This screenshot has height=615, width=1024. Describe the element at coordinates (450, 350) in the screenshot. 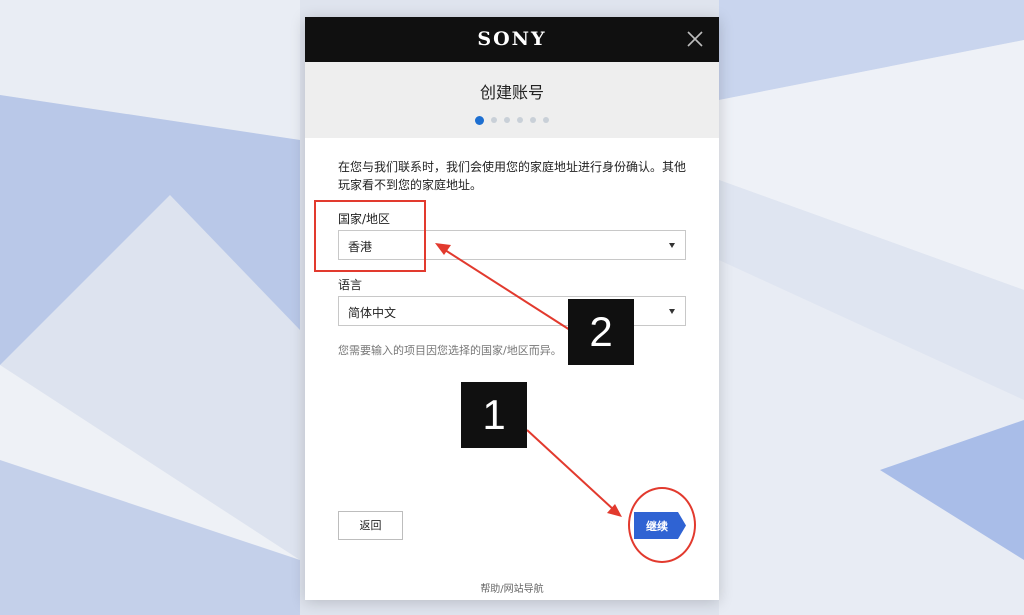

I see `region-hint-text: 您需要输入的项目因您选择的国家/地区而异。` at that location.